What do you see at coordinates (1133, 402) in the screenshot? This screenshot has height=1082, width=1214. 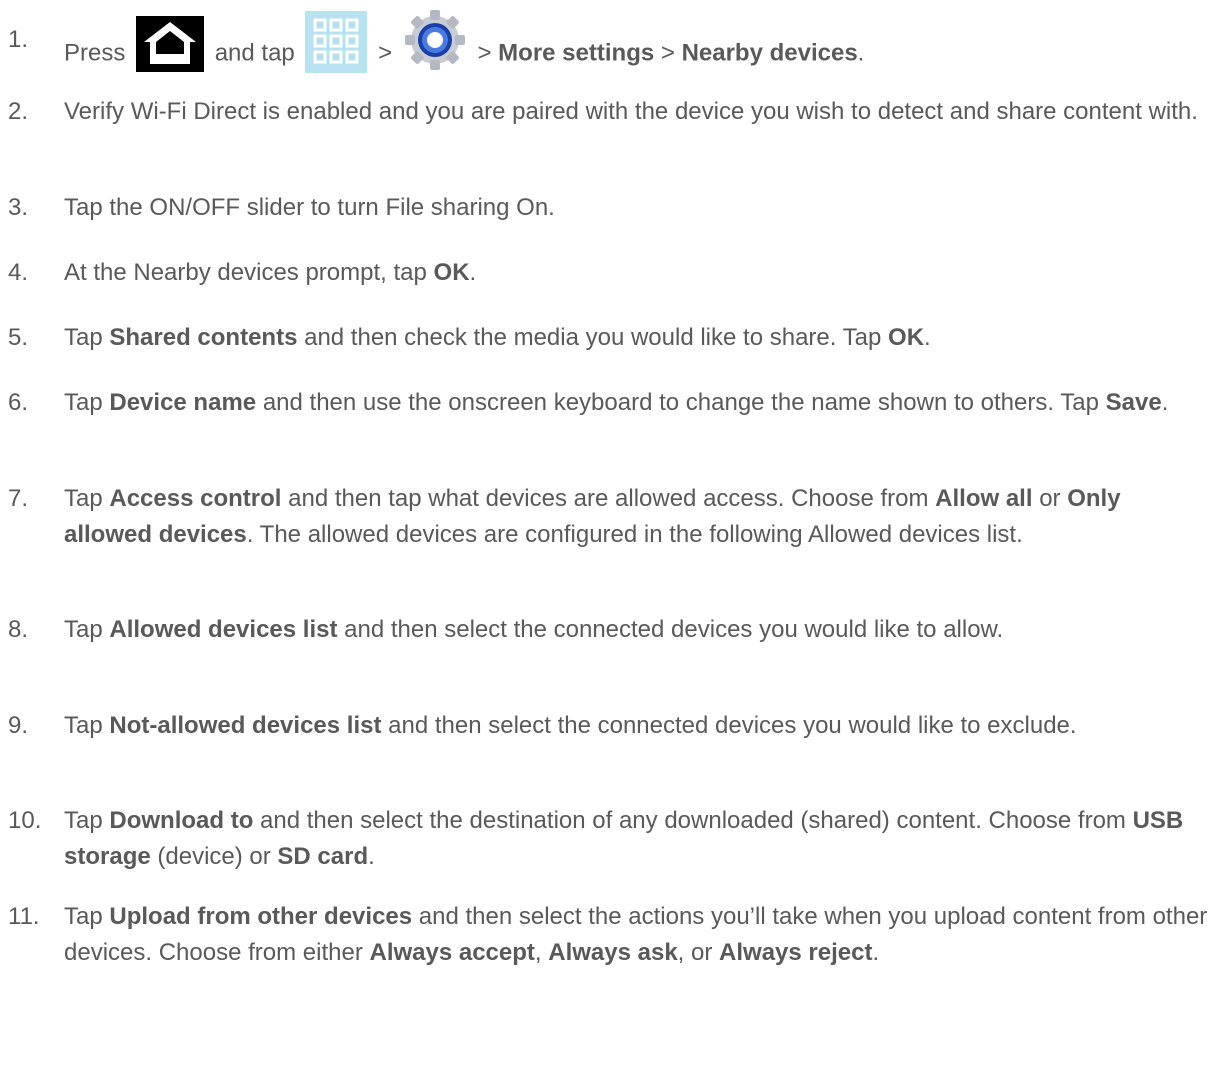 I see `step-emphasis: Save` at bounding box center [1133, 402].